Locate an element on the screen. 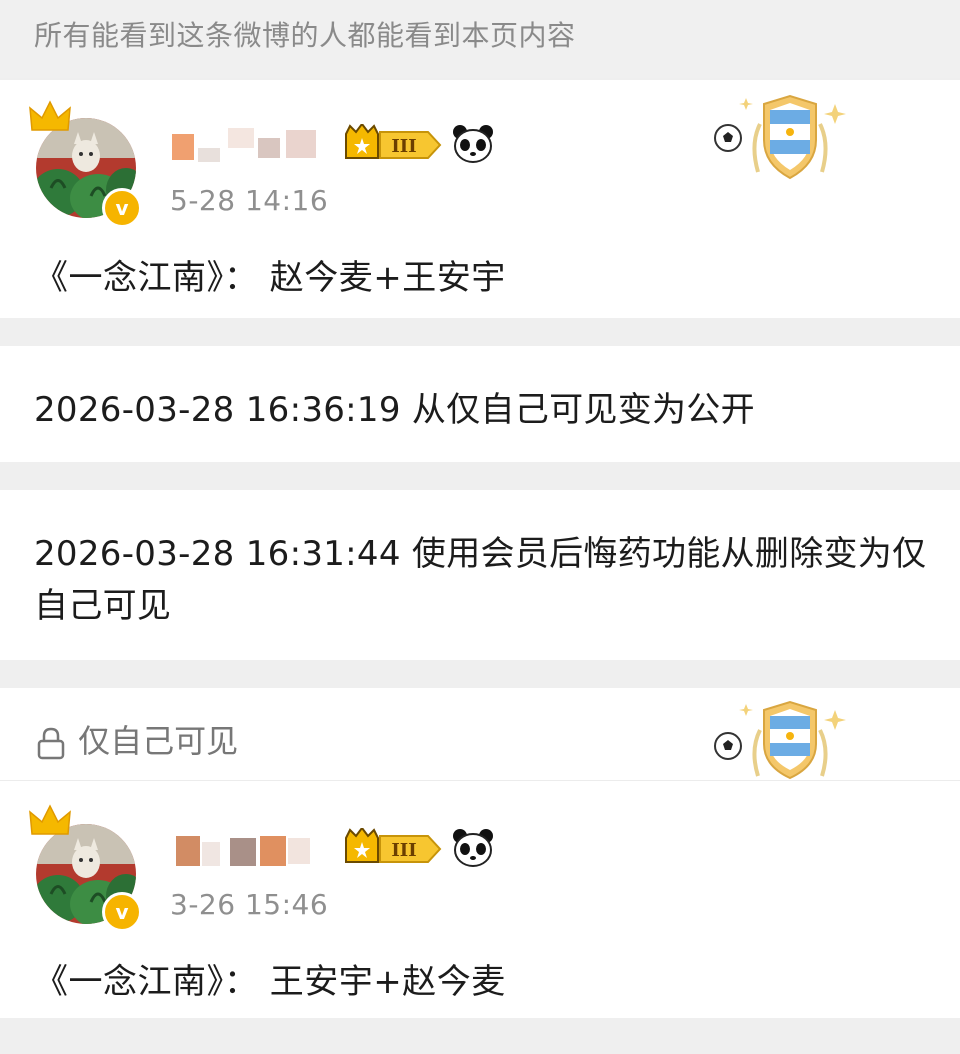 The width and height of the screenshot is (960, 1054). post-content: 《一念江南》： 王安宇+赵今麦 is located at coordinates (270, 978).